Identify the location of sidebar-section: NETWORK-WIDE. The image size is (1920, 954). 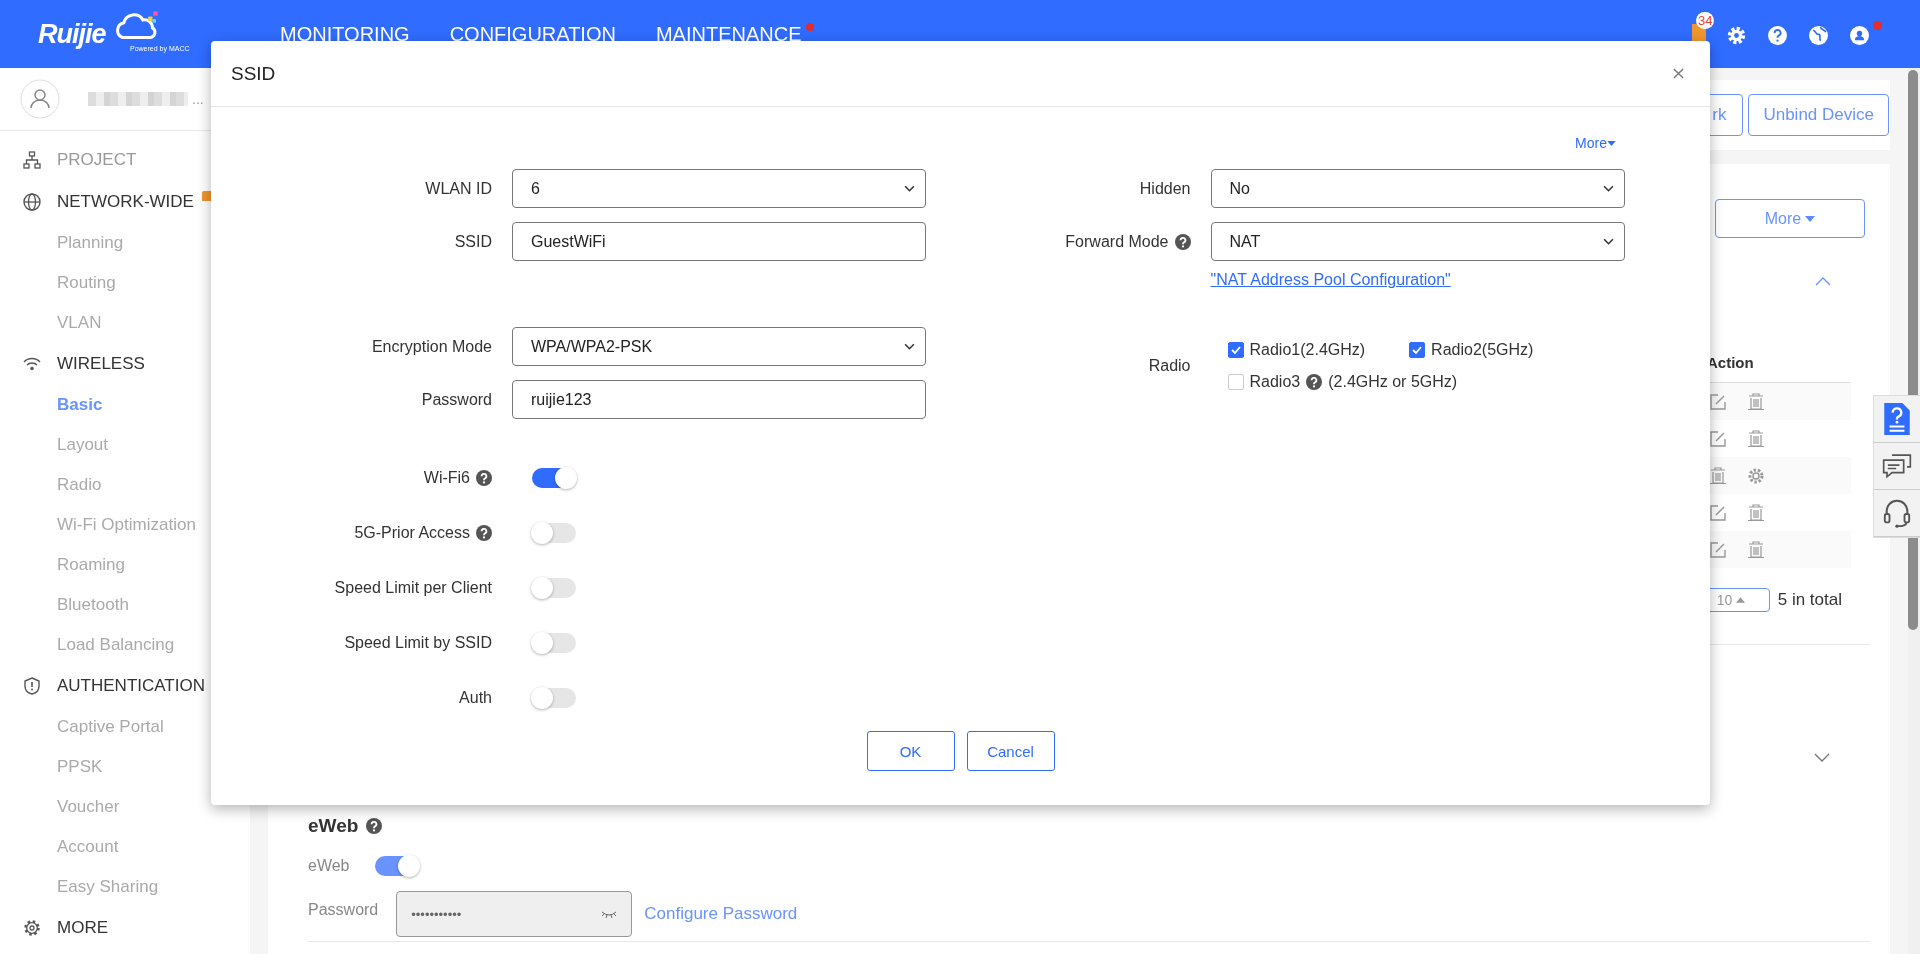
(125, 202).